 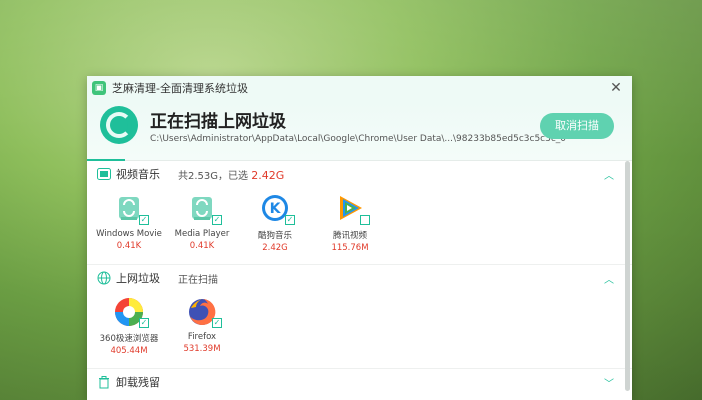 What do you see at coordinates (577, 126) in the screenshot?
I see `cancel-scan-button: 取消扫描` at bounding box center [577, 126].